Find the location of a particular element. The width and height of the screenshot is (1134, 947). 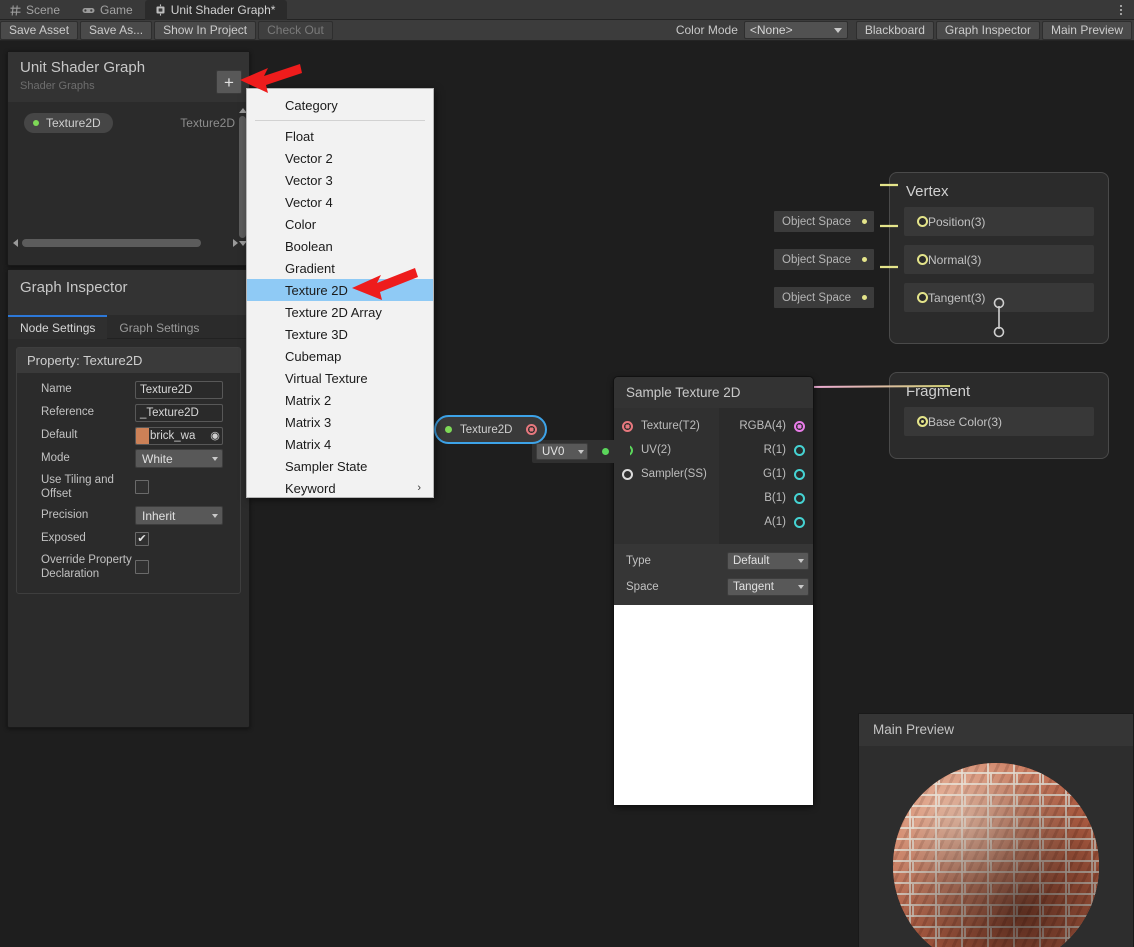

exposed-checkbox: ✔ is located at coordinates (142, 538).